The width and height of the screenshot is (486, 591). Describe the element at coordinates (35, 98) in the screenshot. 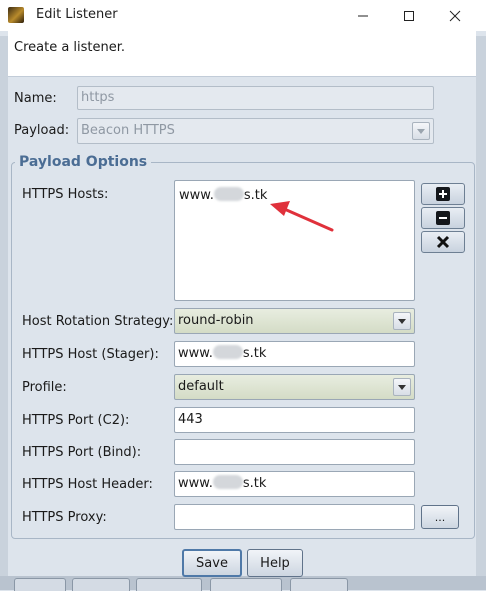

I see `name-label: Name:` at that location.